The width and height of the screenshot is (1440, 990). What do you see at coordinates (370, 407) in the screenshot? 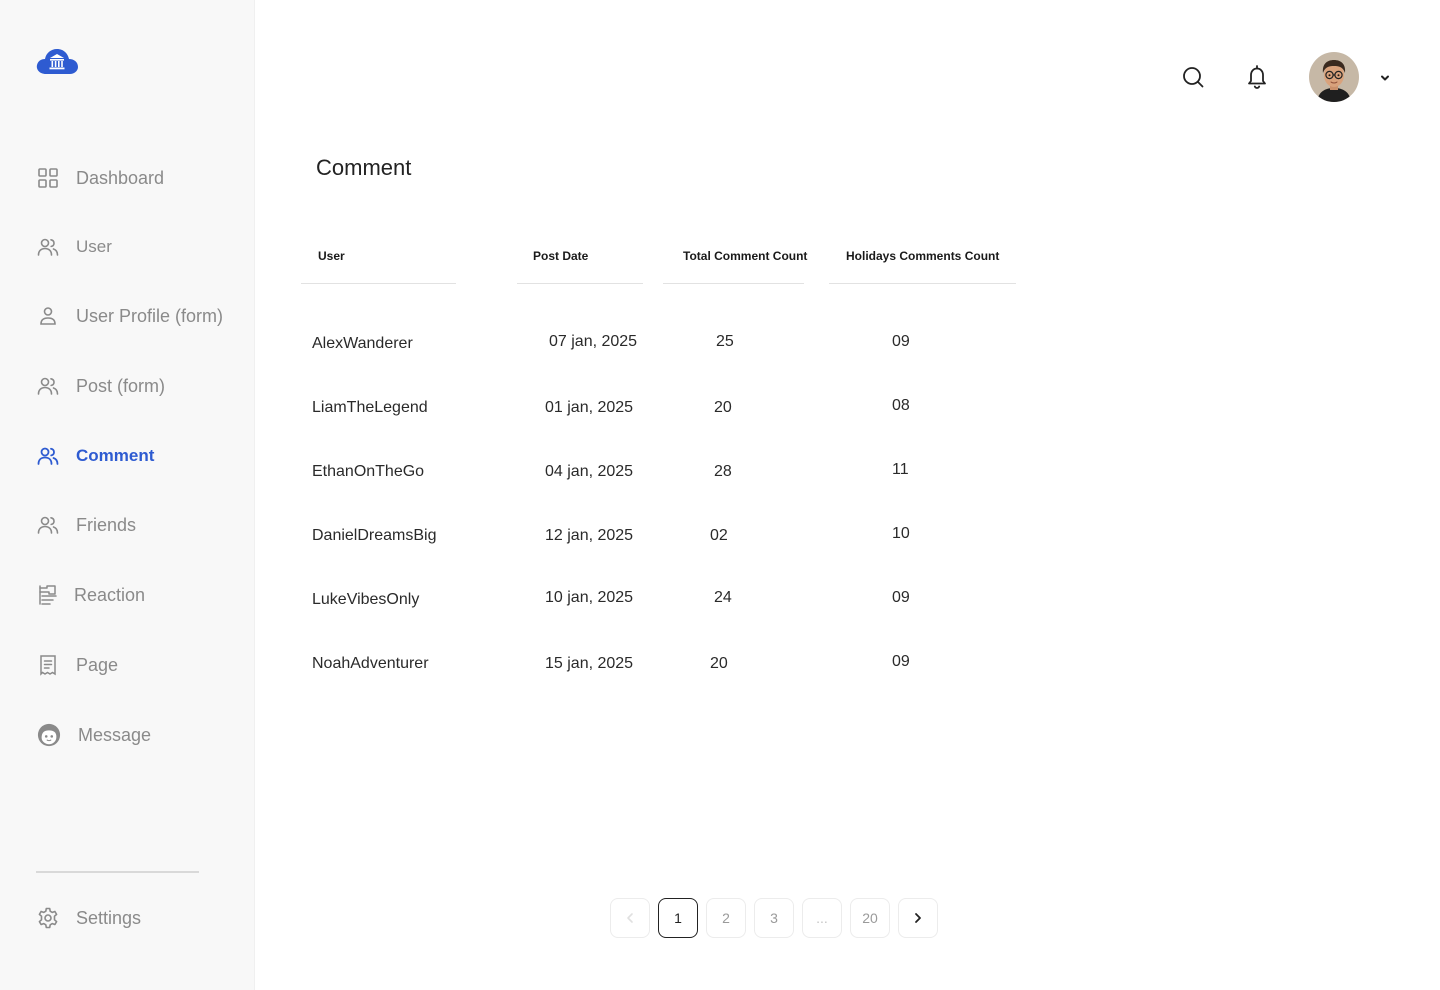
I see `cell-user: LiamTheLegend` at bounding box center [370, 407].